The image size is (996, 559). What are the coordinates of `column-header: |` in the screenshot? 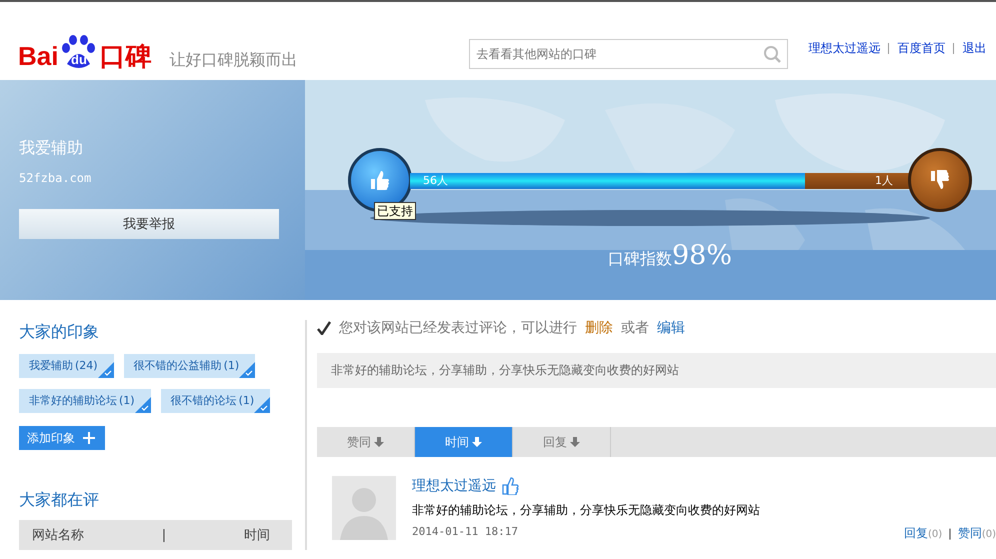 It's located at (164, 535).